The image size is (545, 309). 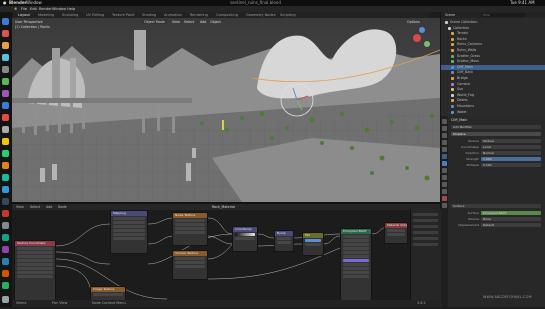 I want to click on node-colorramp: ColorRamp, so click(x=245, y=239).